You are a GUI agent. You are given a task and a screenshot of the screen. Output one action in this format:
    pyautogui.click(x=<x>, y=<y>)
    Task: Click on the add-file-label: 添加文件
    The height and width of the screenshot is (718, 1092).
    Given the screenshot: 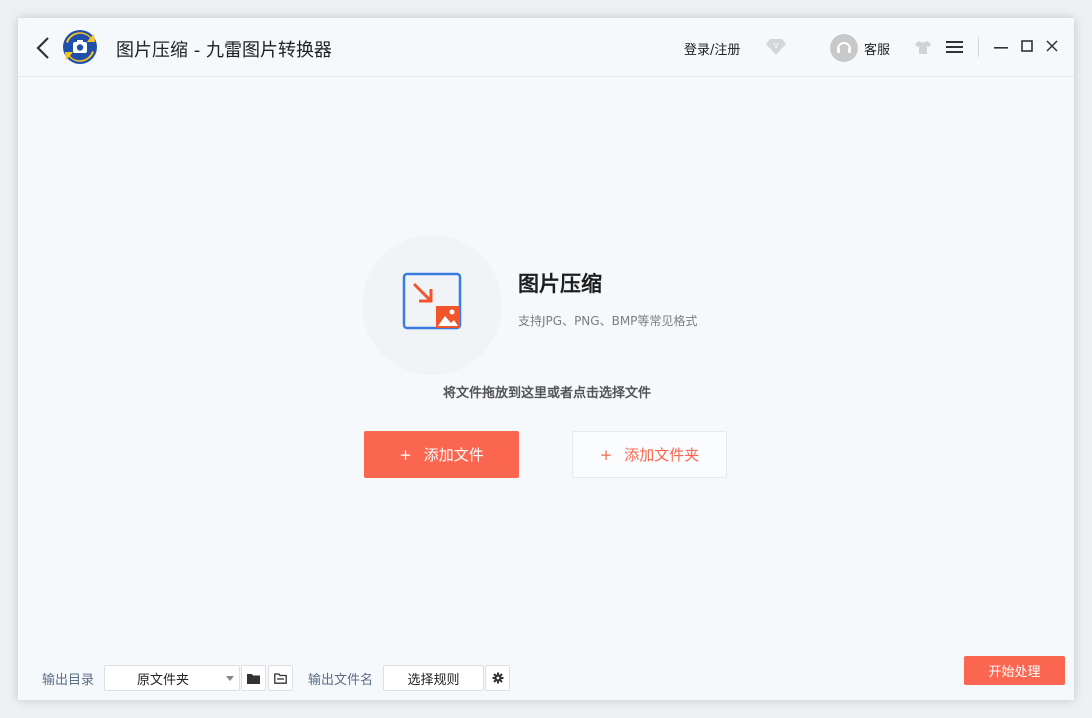 What is the action you would take?
    pyautogui.click(x=453, y=455)
    